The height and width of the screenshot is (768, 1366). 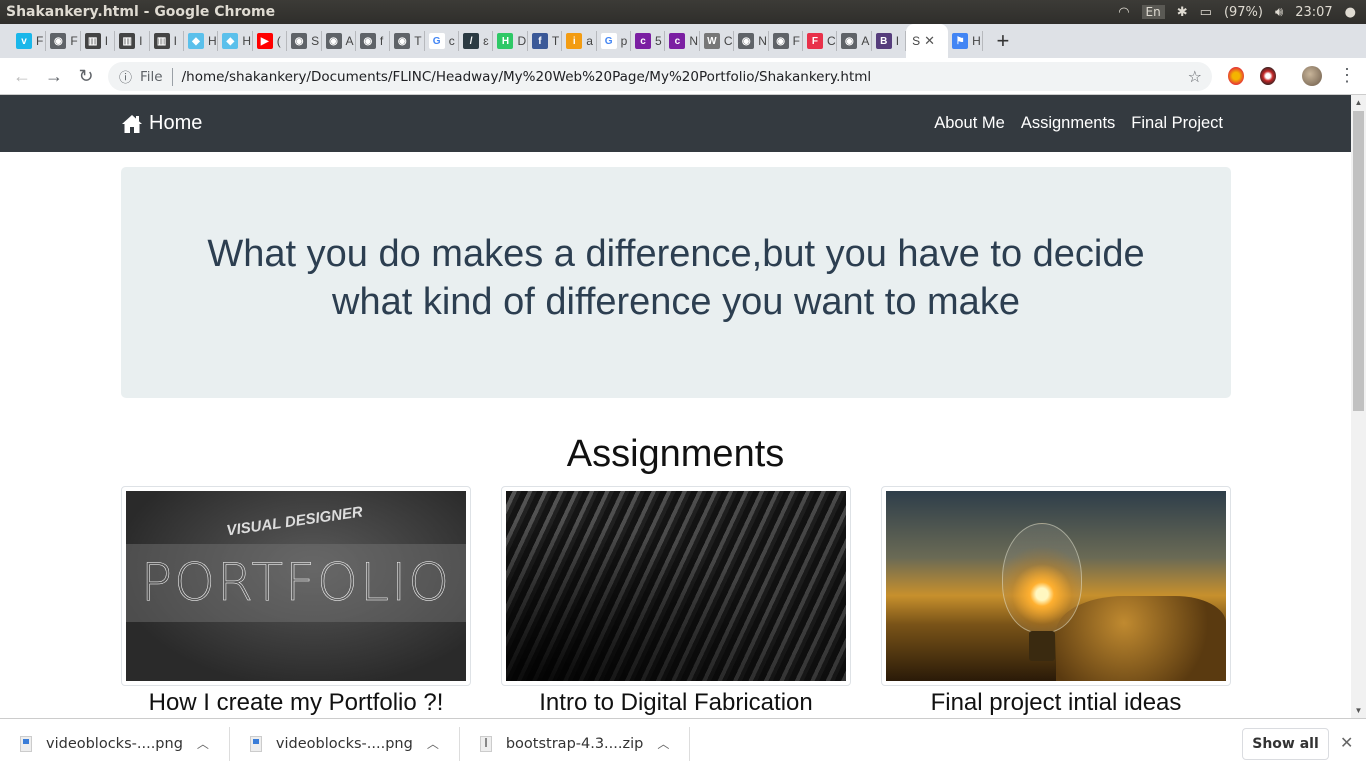 What do you see at coordinates (831, 41) in the screenshot?
I see `tab-title: C` at bounding box center [831, 41].